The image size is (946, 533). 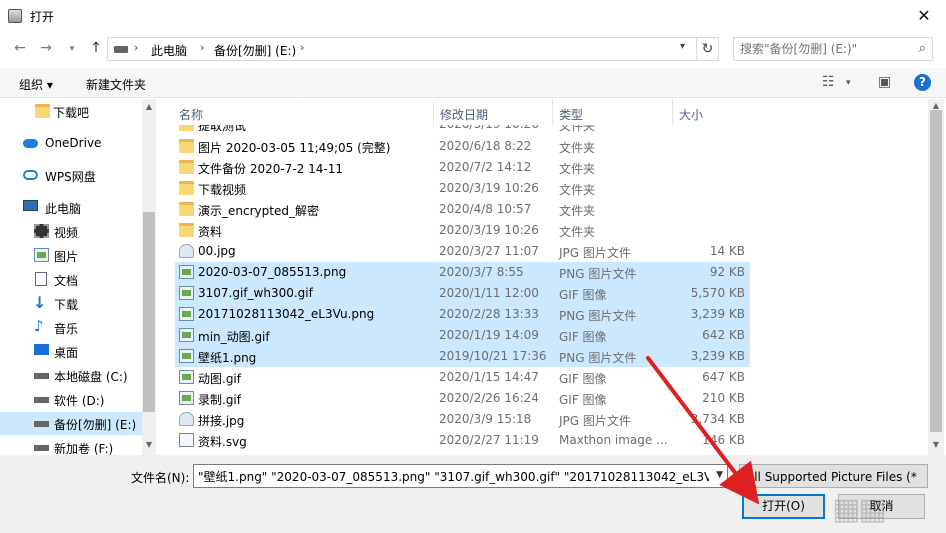 I want to click on file-row: min_动图.gif 2020/1/19 14:09 GIF 图像 642 KB, so click(x=462, y=335).